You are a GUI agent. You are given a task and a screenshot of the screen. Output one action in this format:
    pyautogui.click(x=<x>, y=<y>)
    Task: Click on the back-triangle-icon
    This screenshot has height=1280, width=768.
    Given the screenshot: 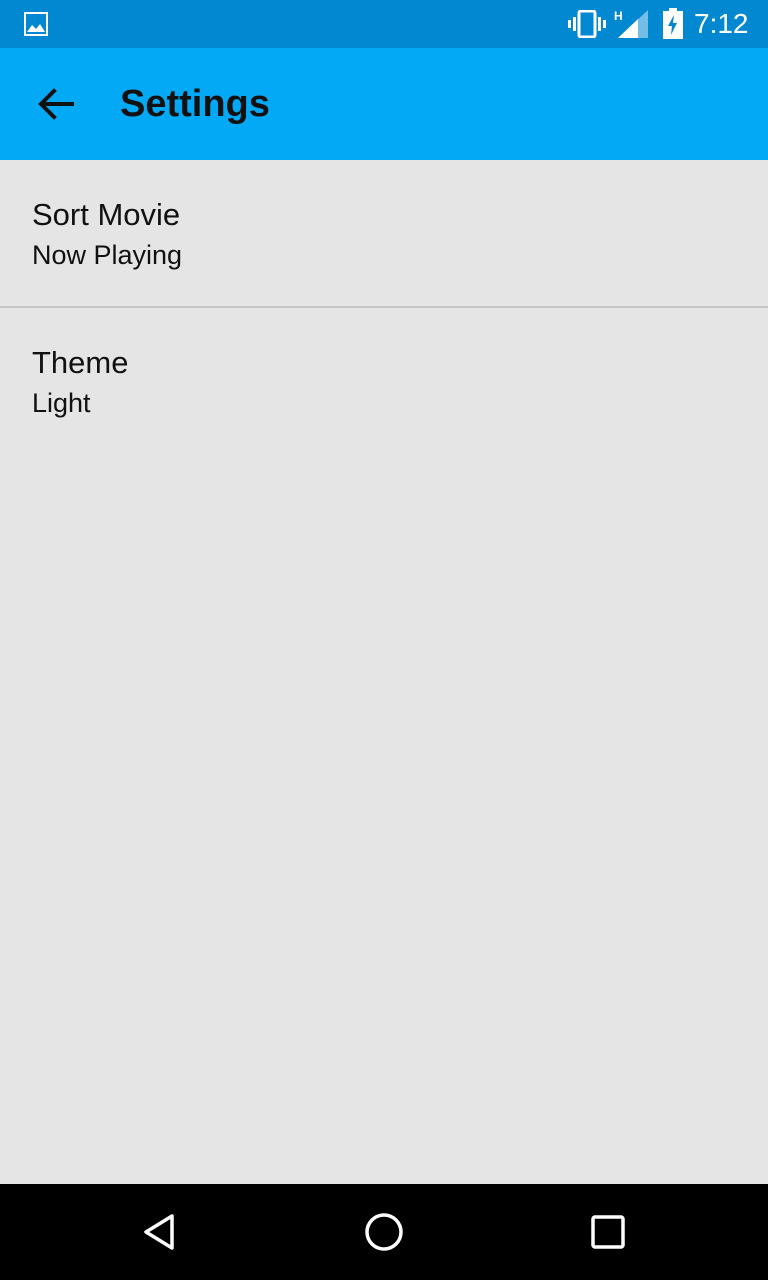 What is the action you would take?
    pyautogui.click(x=160, y=1232)
    